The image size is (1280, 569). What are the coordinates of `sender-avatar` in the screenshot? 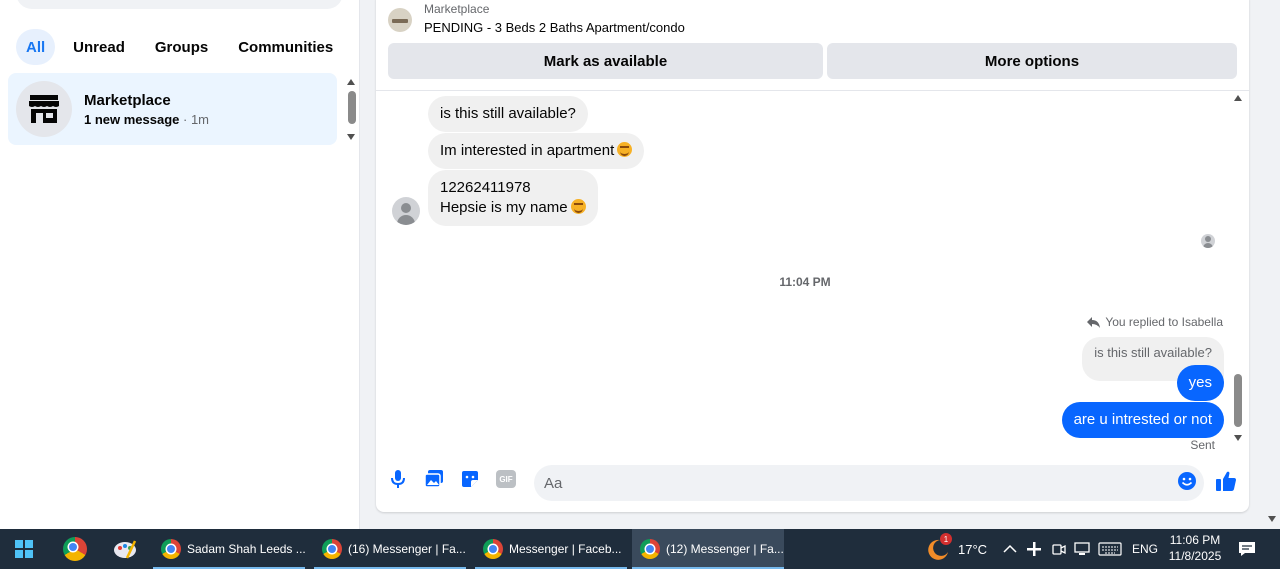 It's located at (406, 211).